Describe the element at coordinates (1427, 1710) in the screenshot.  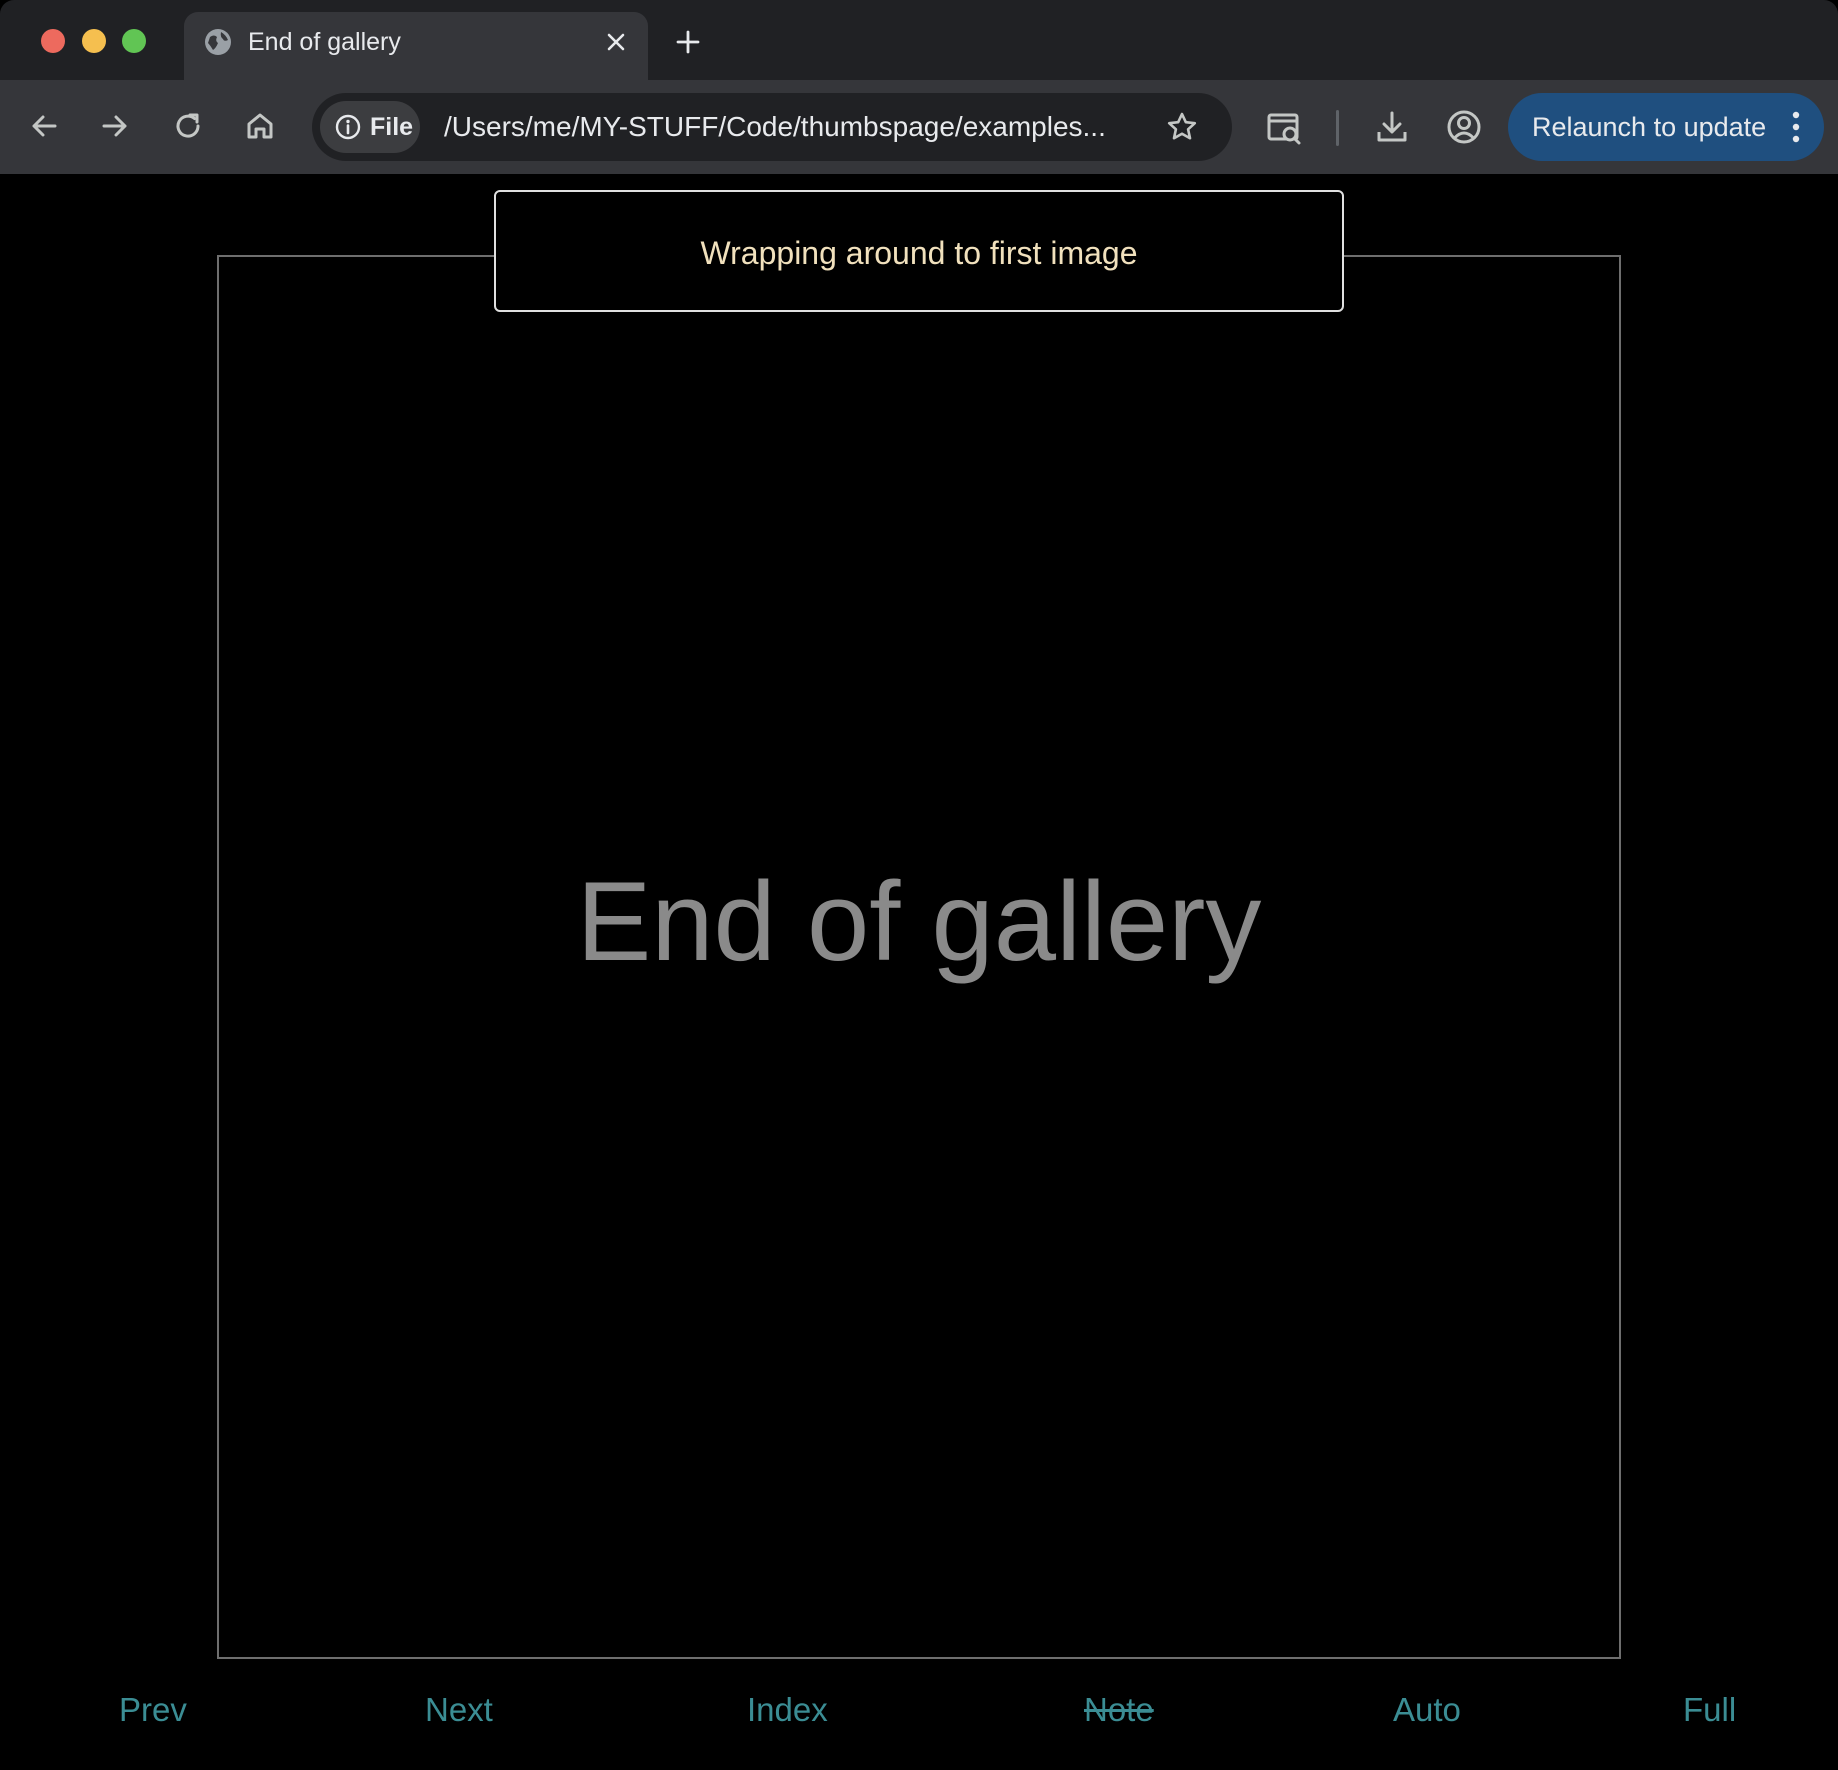
I see `auto-link: Auto` at that location.